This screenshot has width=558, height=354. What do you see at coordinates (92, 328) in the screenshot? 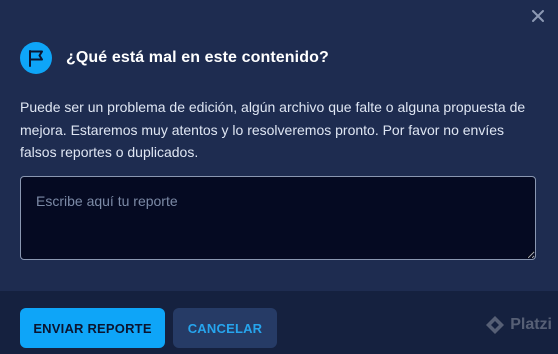
I see `send-report-button: ENVIAR REPORTE` at bounding box center [92, 328].